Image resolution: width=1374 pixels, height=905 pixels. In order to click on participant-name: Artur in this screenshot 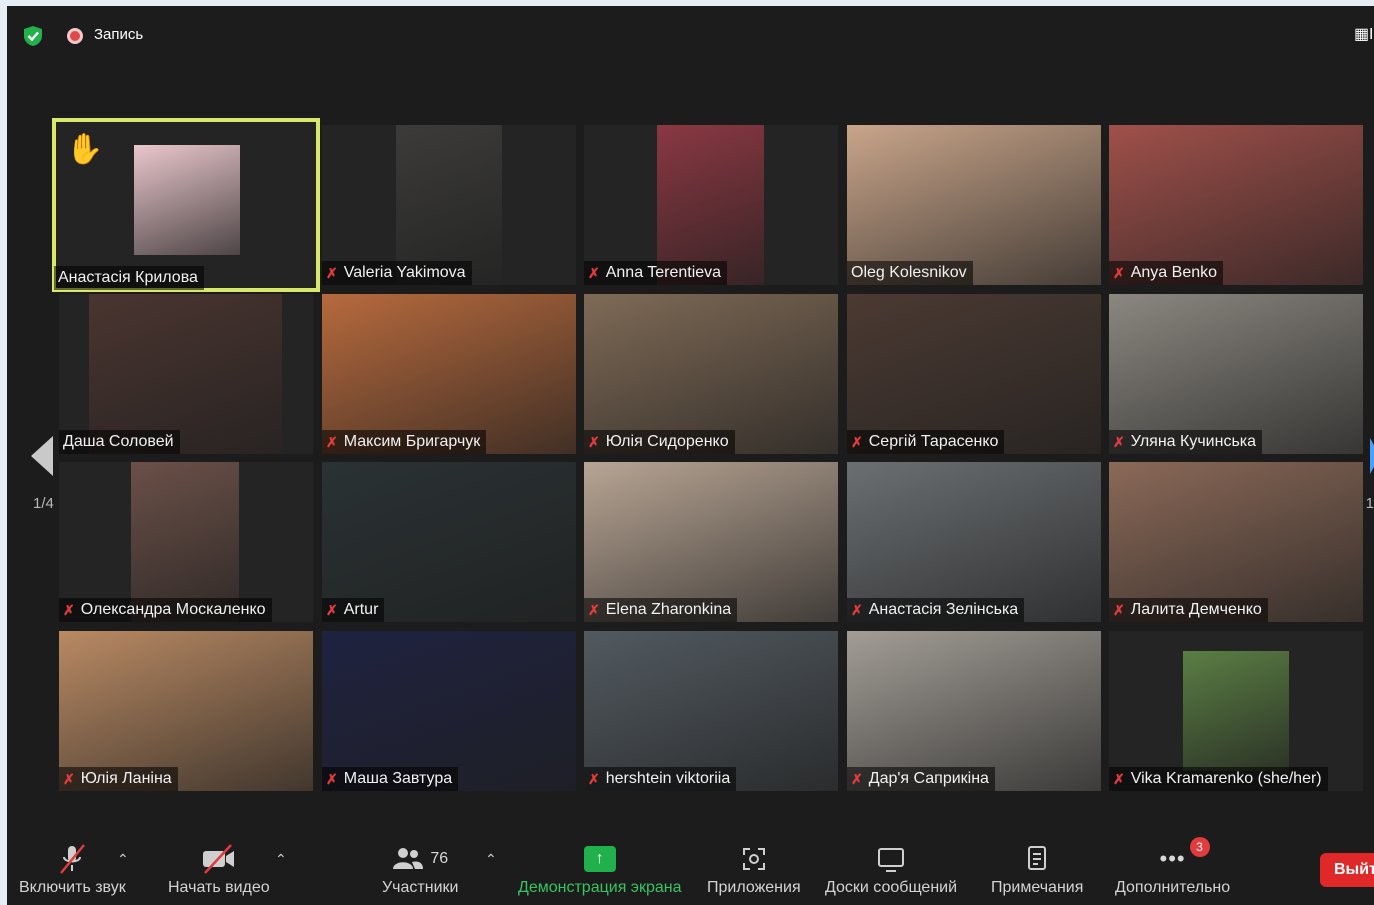, I will do `click(361, 609)`.